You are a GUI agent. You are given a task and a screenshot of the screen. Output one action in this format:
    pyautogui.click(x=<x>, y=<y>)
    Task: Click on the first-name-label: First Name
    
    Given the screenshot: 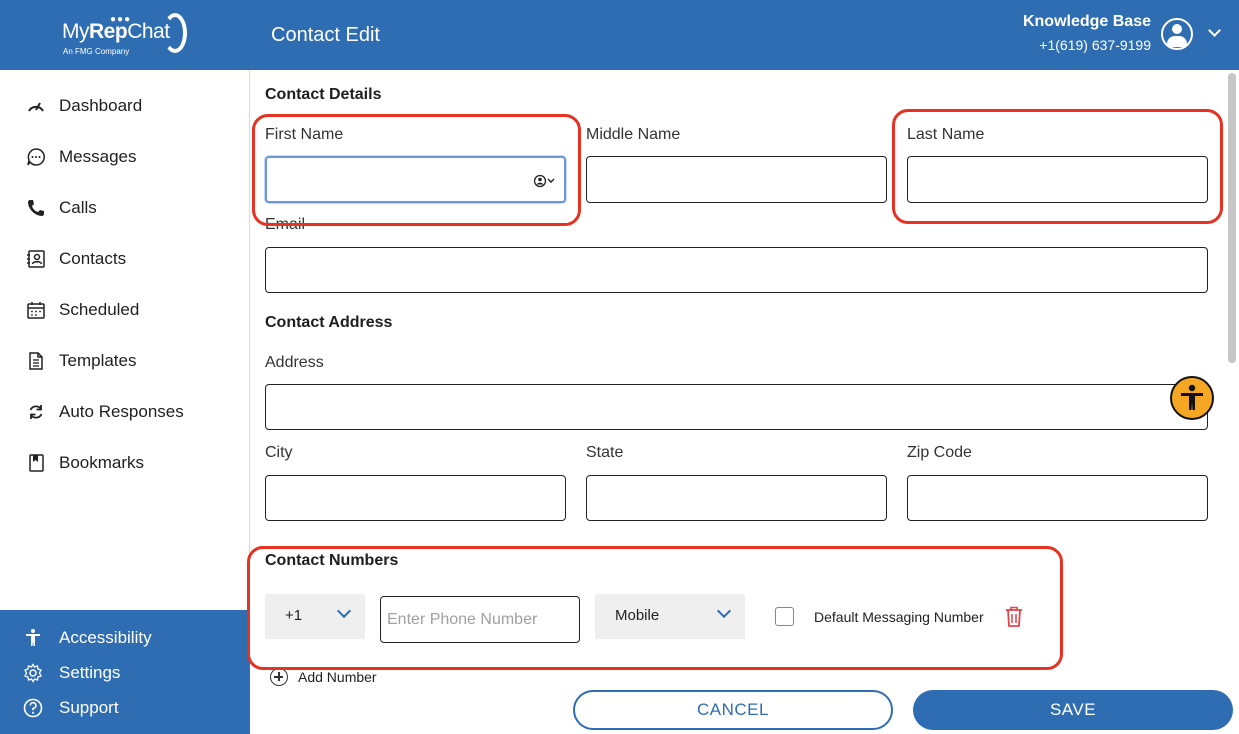 What is the action you would take?
    pyautogui.click(x=304, y=134)
    